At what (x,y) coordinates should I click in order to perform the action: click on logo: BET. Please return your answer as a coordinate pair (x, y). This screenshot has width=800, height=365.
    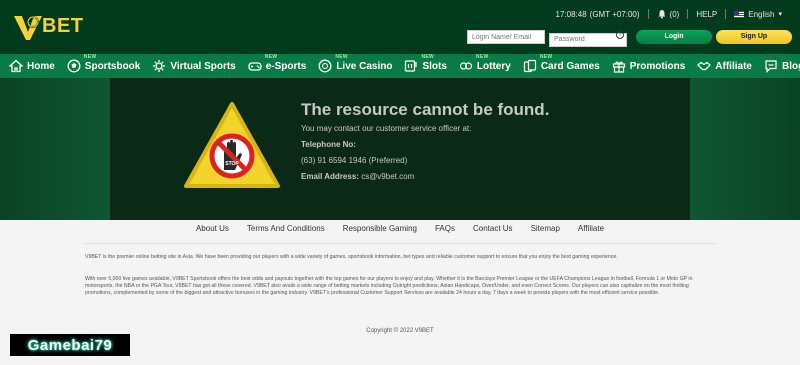
    Looking at the image, I should click on (48, 26).